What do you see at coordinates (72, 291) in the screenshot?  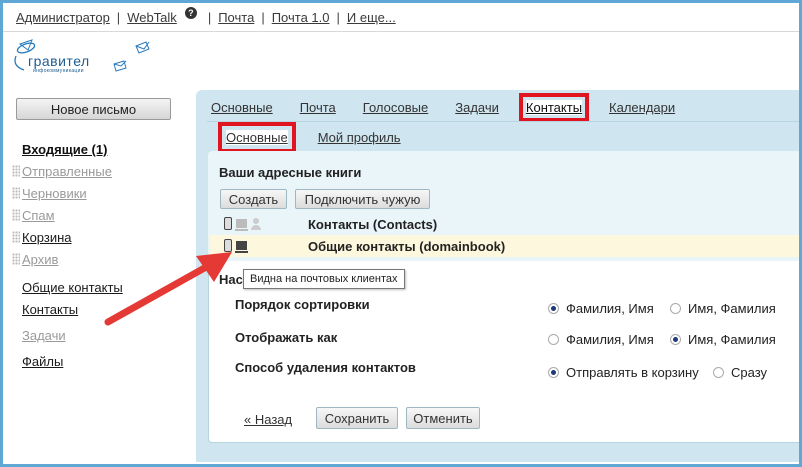 I see `side-link-shared-contacts: Общие контакты` at bounding box center [72, 291].